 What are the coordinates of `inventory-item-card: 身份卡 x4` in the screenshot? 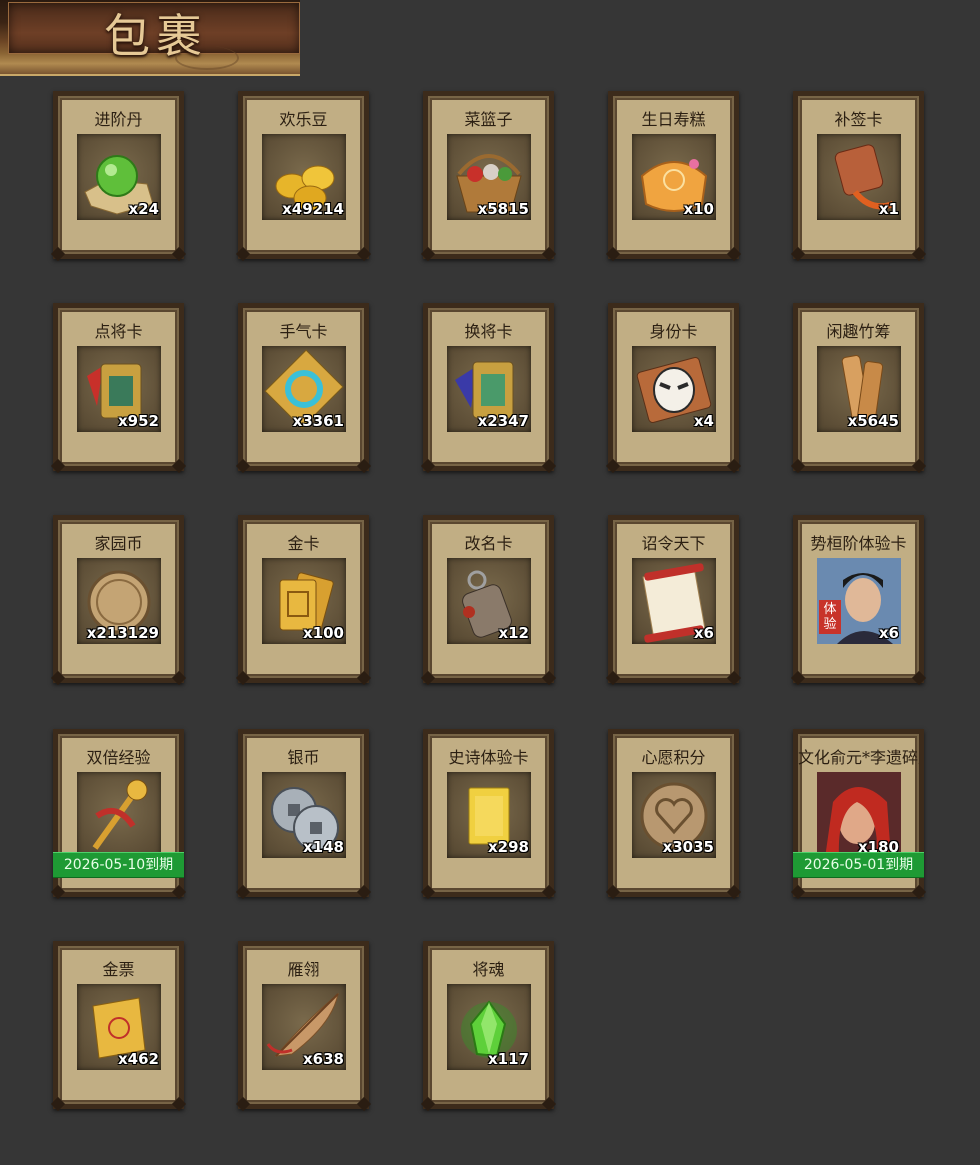 It's located at (673, 387).